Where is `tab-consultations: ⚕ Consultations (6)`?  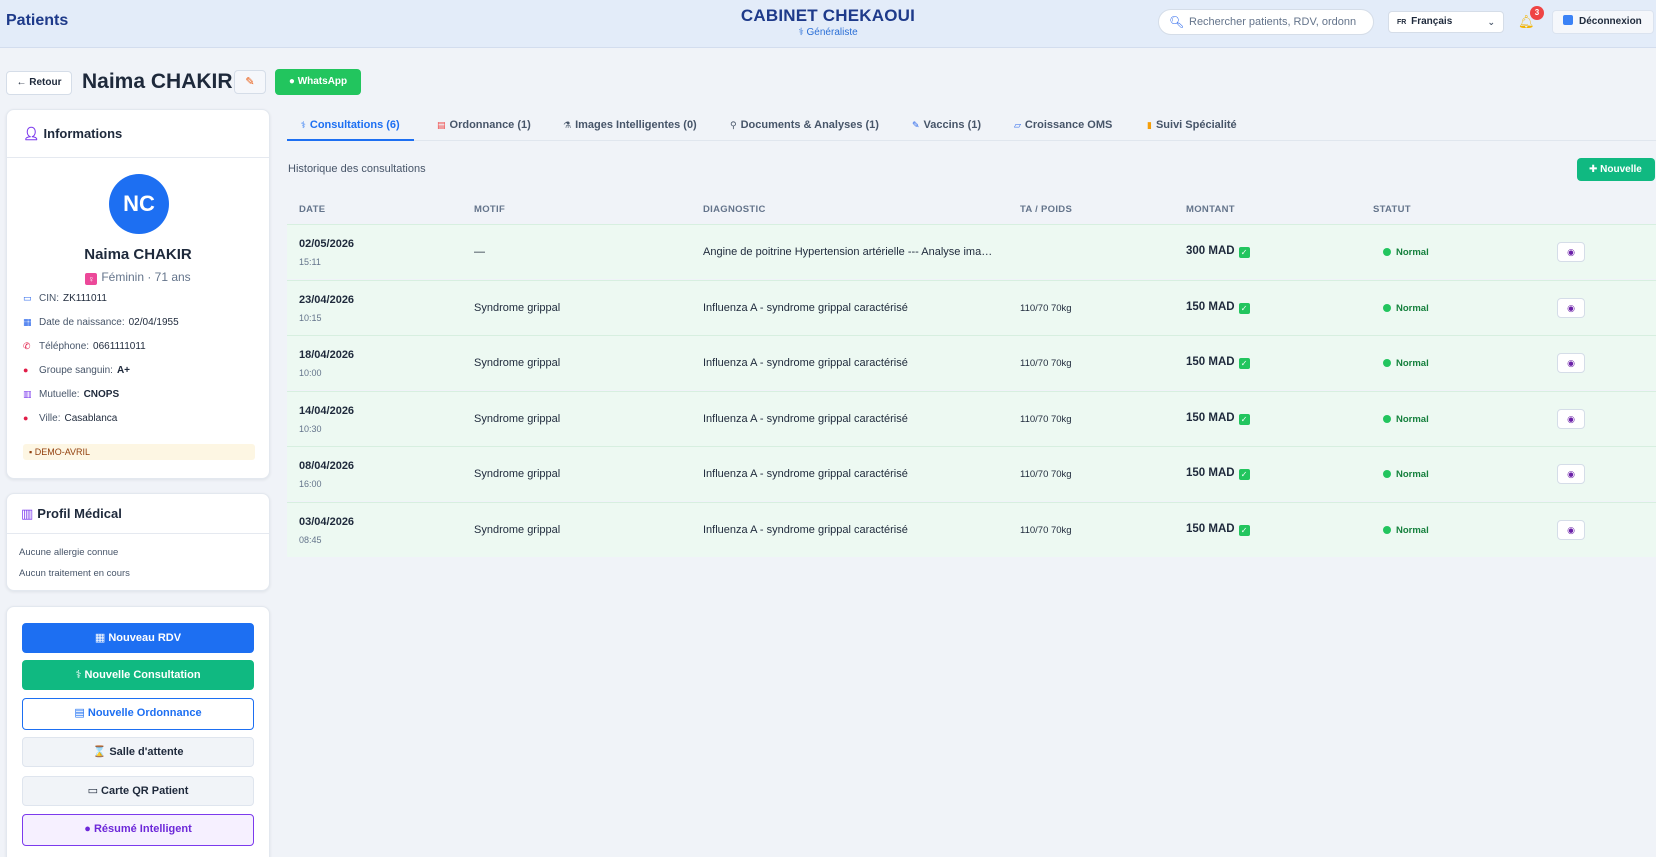 tab-consultations: ⚕ Consultations (6) is located at coordinates (350, 124).